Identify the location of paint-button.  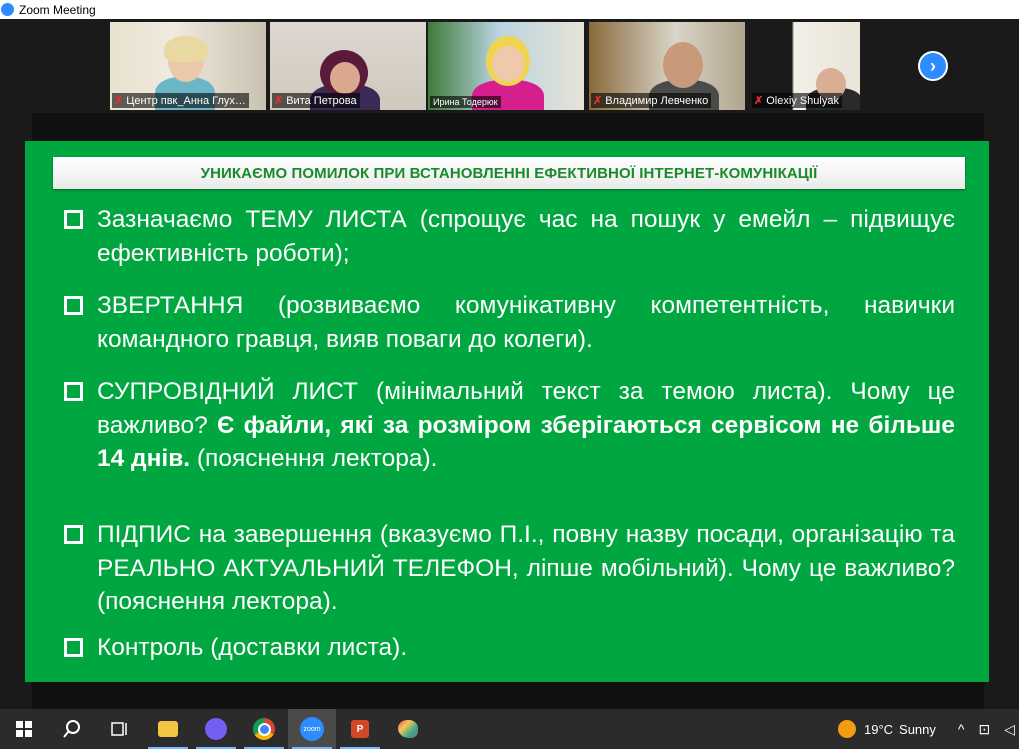
(408, 729).